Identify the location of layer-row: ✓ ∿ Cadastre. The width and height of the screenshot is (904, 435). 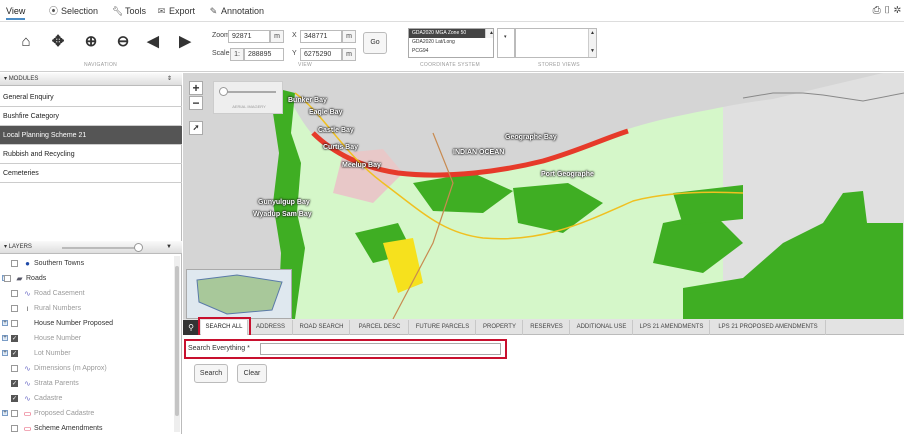
(88, 398).